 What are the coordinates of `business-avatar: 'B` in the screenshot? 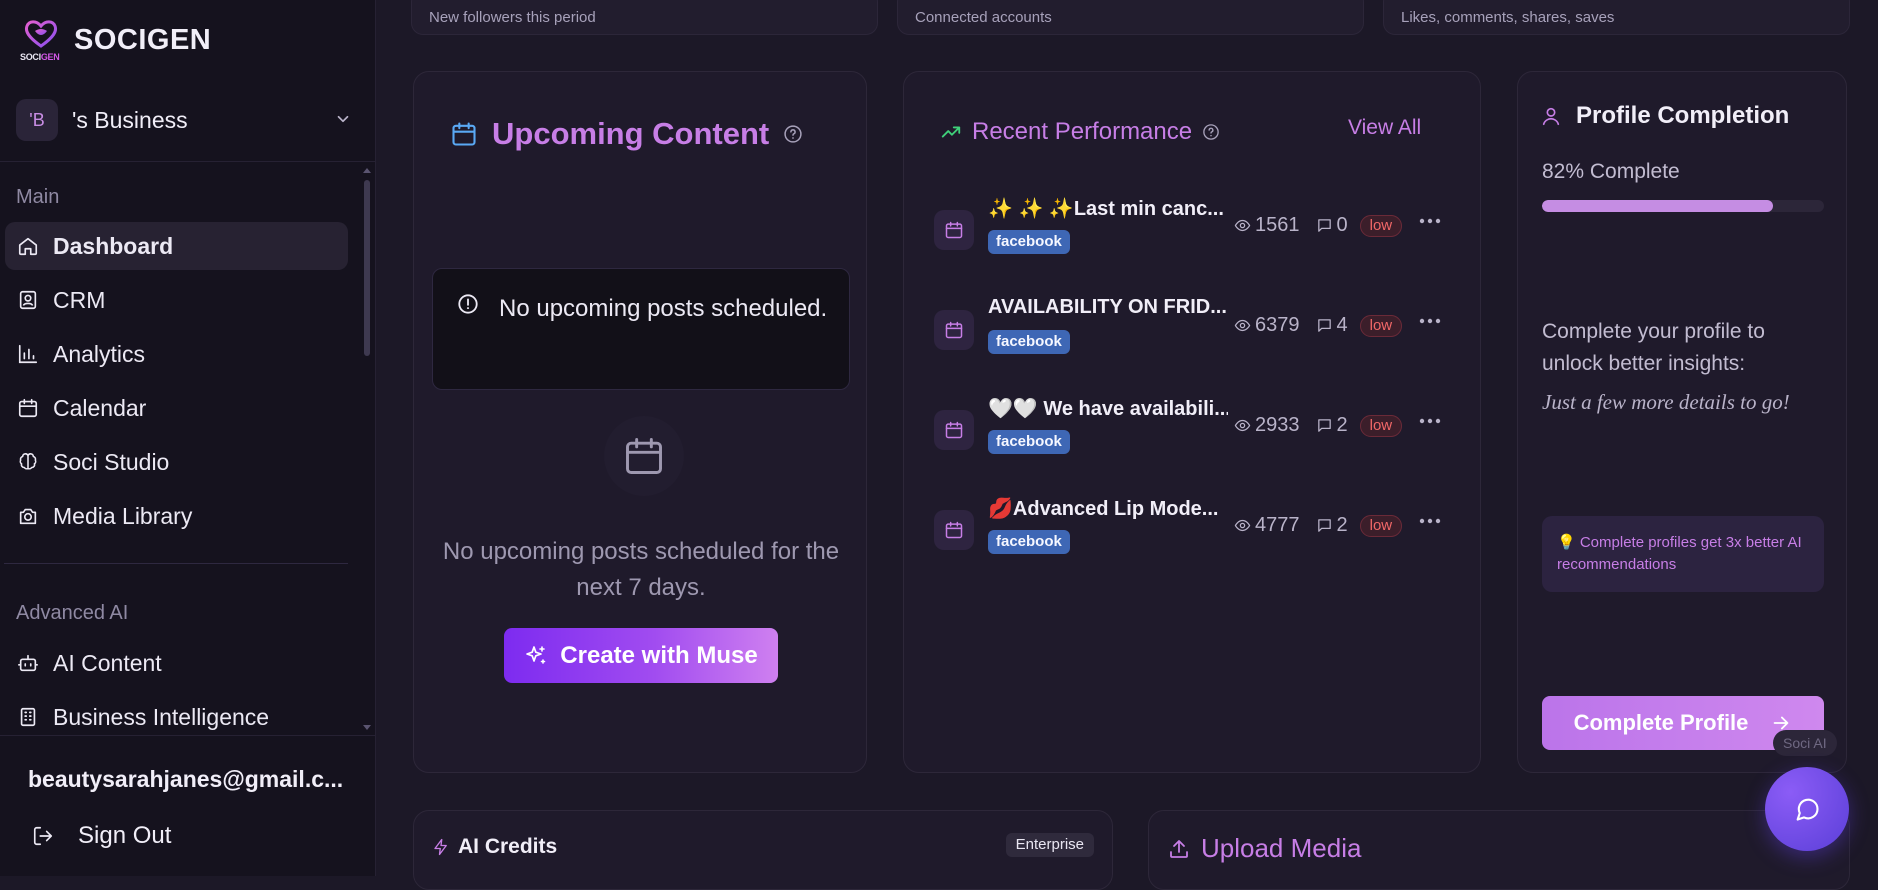 It's located at (37, 120).